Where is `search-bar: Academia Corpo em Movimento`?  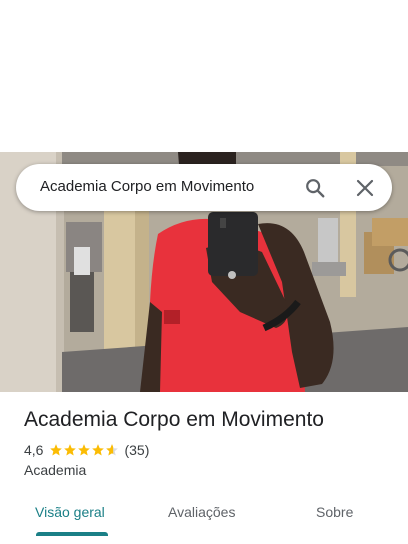
search-bar: Academia Corpo em Movimento is located at coordinates (204, 187).